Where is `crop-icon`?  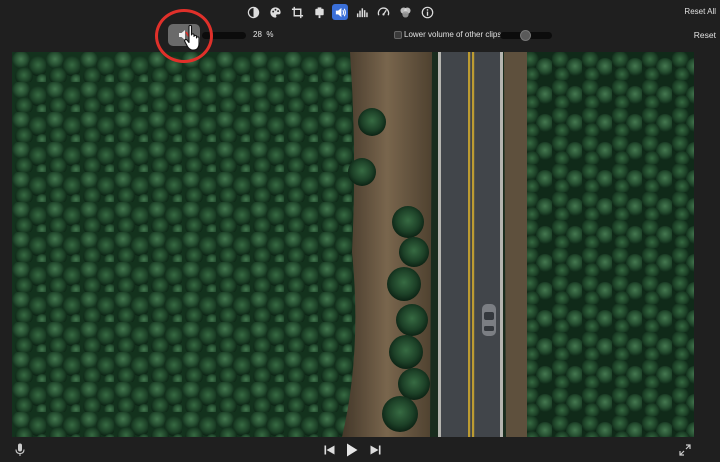
crop-icon is located at coordinates (297, 12).